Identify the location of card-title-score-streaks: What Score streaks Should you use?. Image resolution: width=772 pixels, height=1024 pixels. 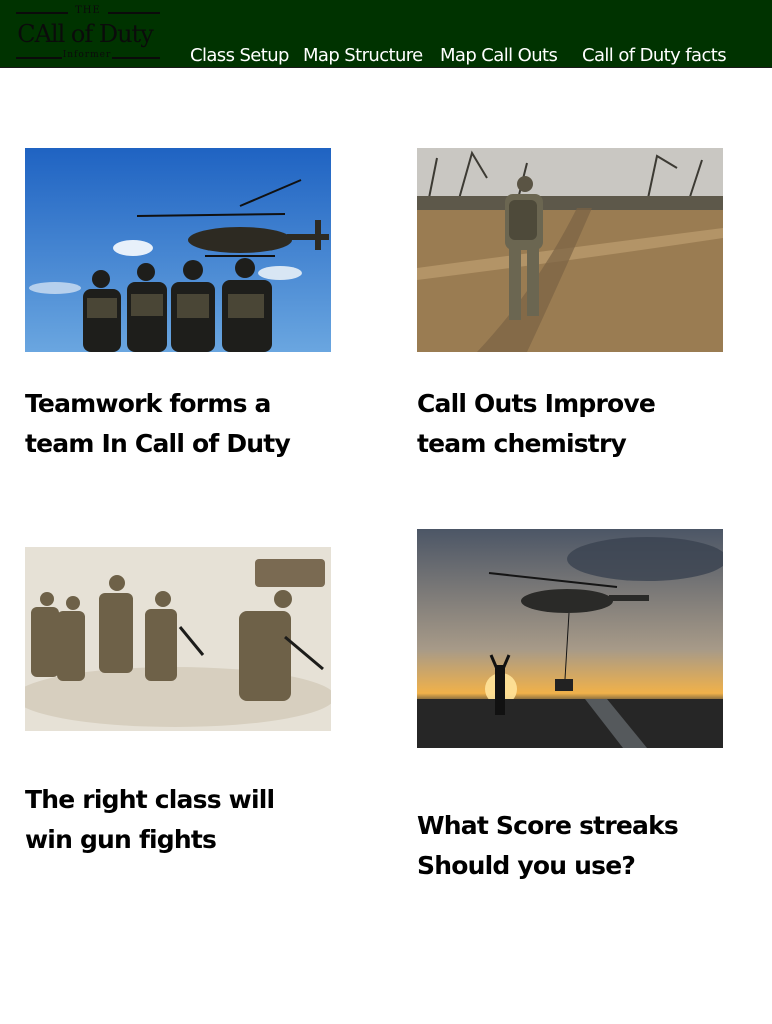
(582, 846).